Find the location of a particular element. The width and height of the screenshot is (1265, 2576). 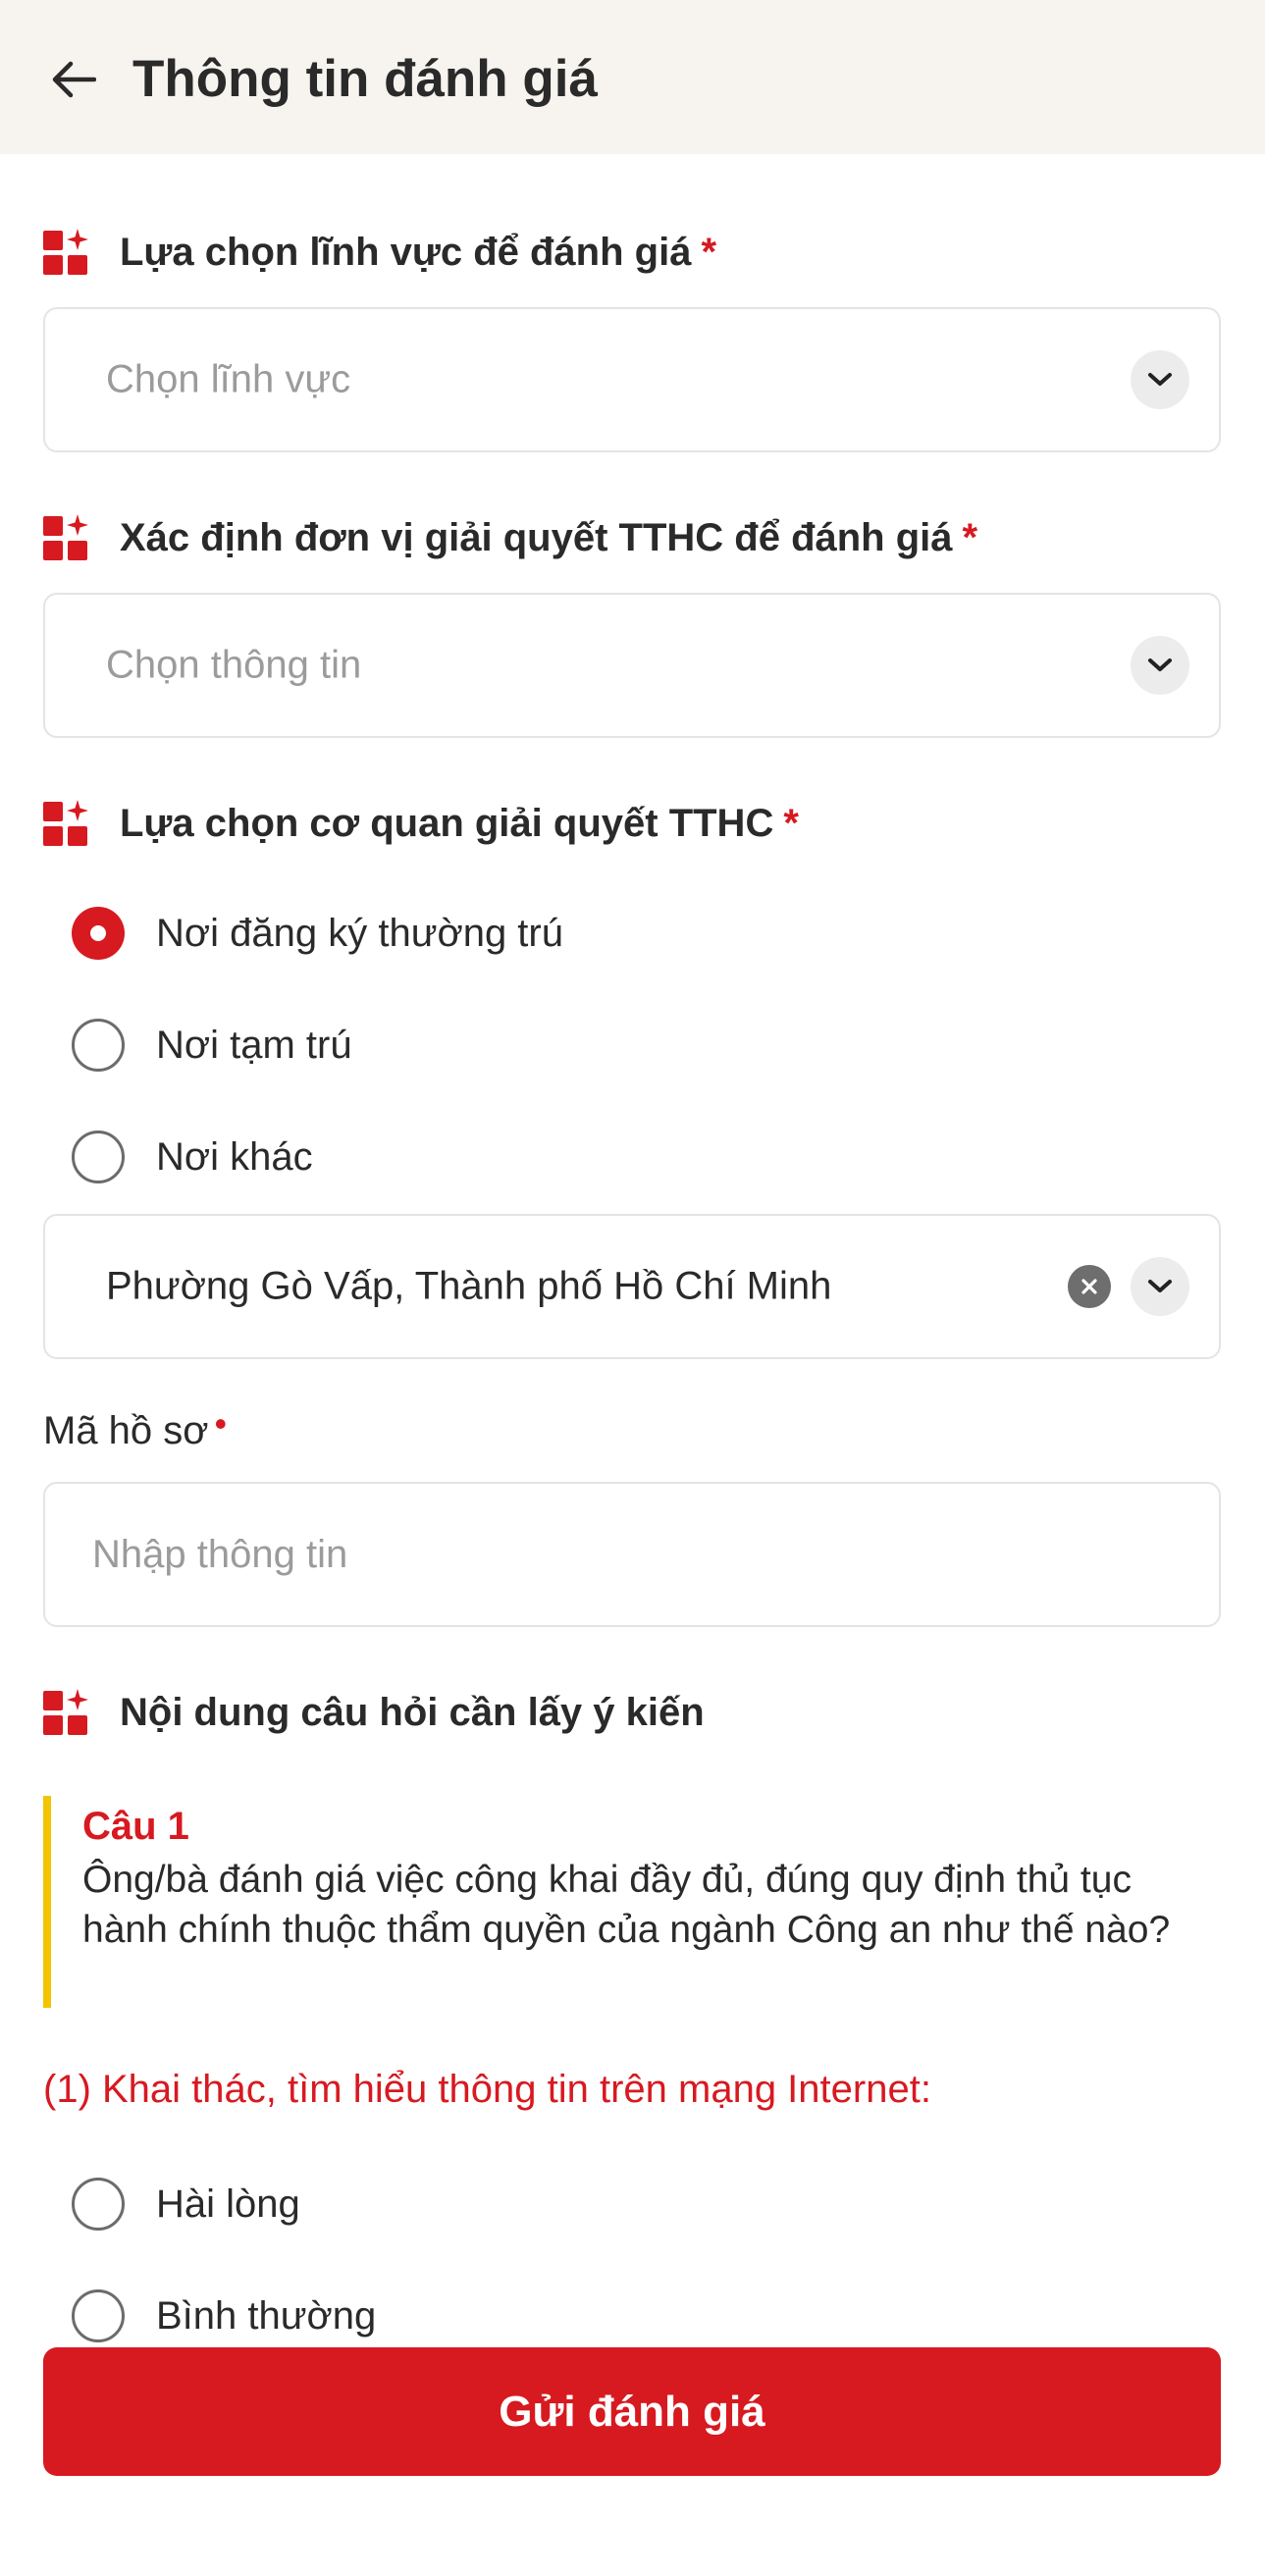

required-mark: • is located at coordinates (221, 1423).